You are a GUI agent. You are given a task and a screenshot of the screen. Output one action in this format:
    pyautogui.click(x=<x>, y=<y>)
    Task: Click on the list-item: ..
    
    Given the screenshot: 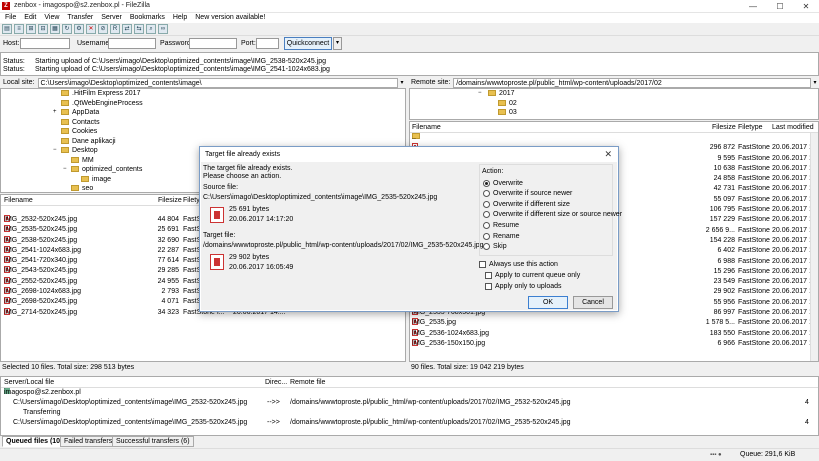 What is the action you would take?
    pyautogui.click(x=614, y=138)
    